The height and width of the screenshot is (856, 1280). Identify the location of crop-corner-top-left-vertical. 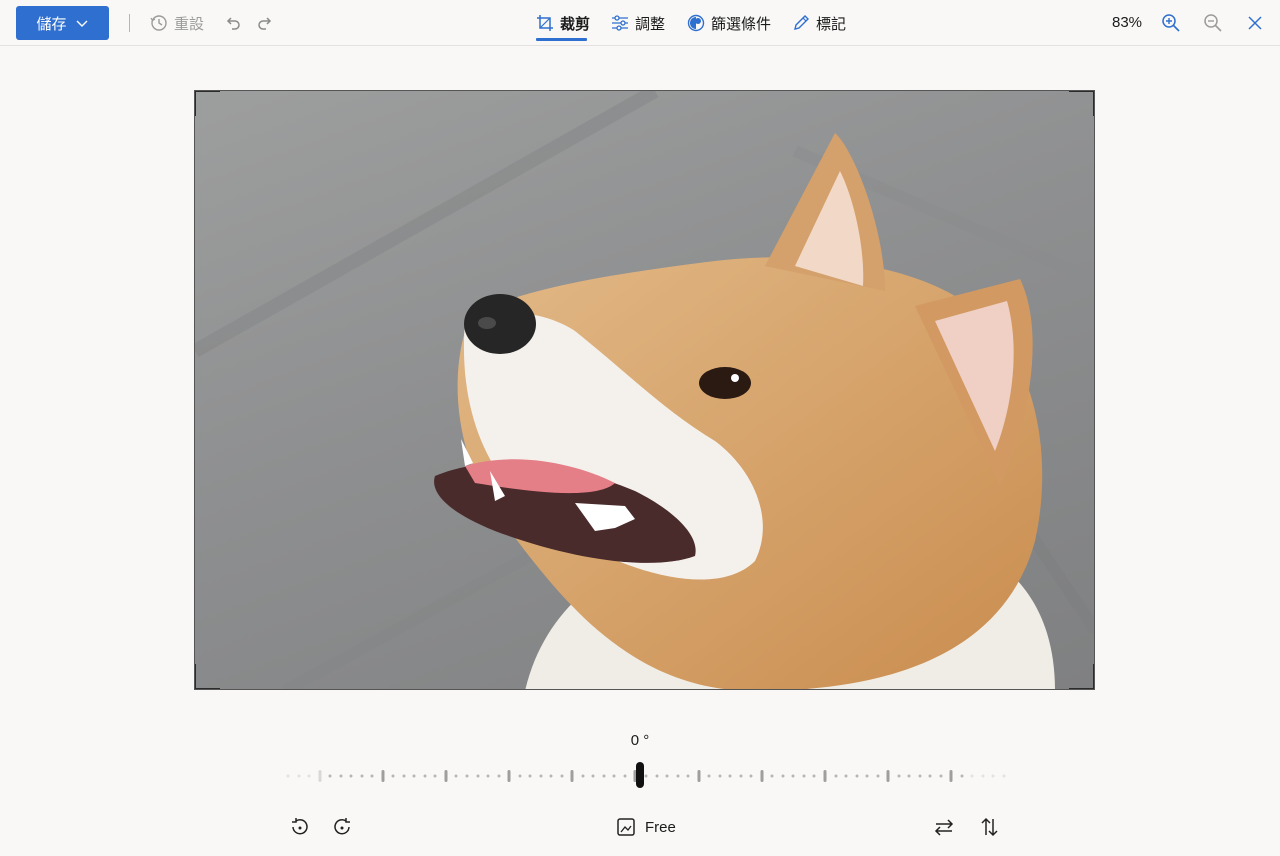
(195, 103).